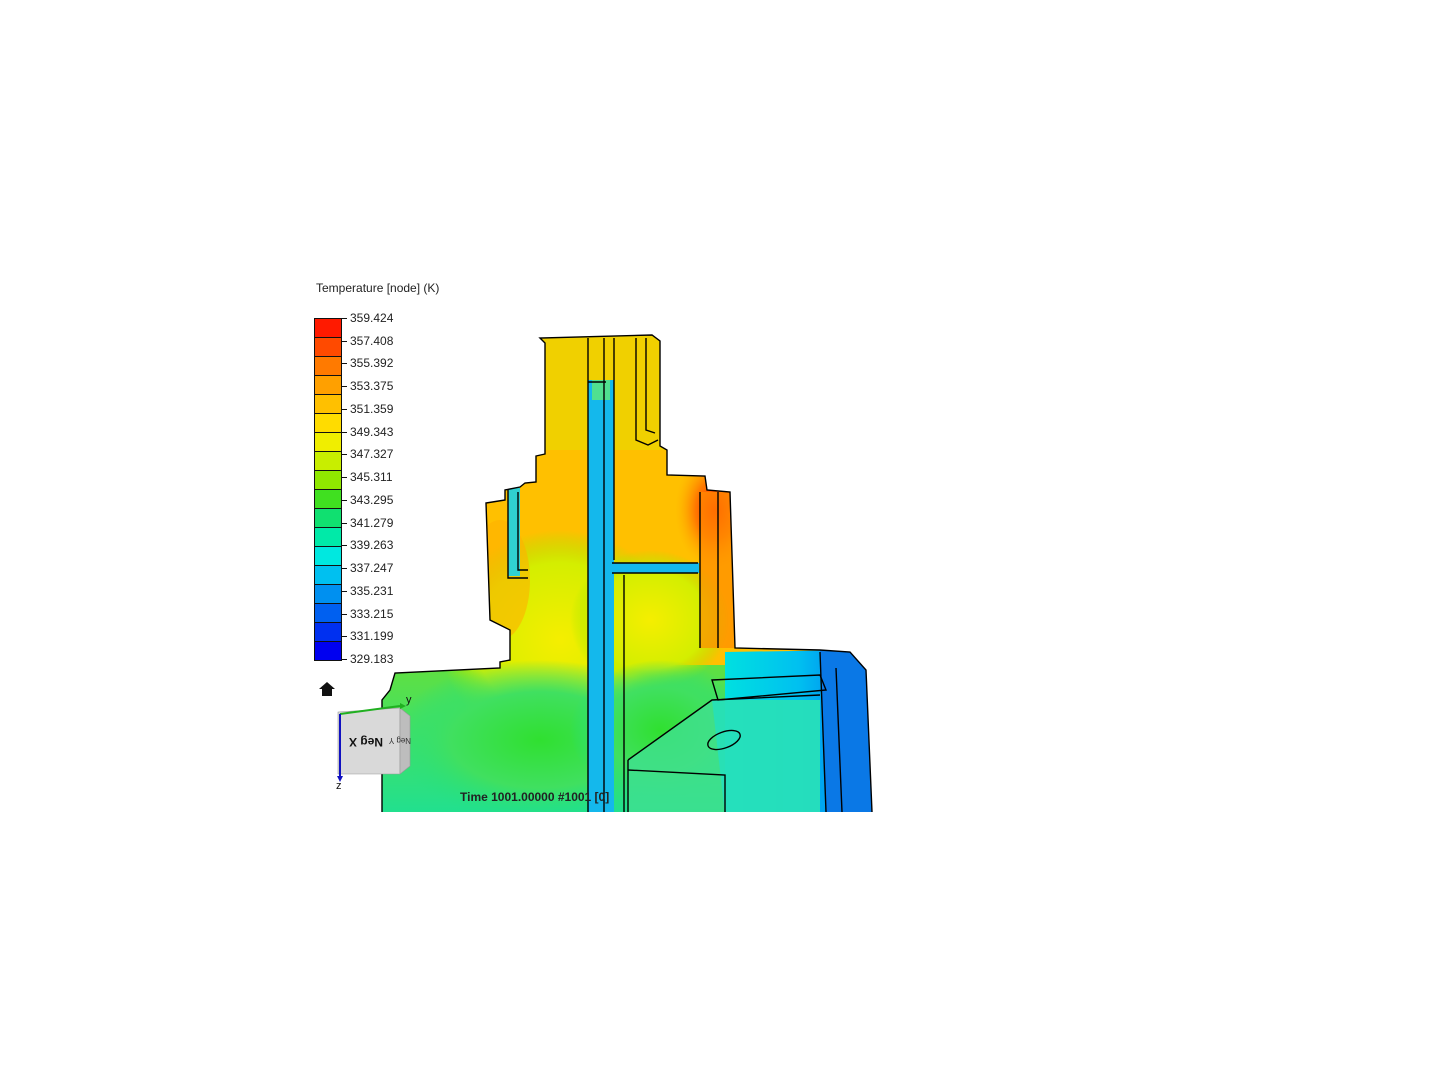  I want to click on triad-cube-label: Neg X, so click(366, 742).